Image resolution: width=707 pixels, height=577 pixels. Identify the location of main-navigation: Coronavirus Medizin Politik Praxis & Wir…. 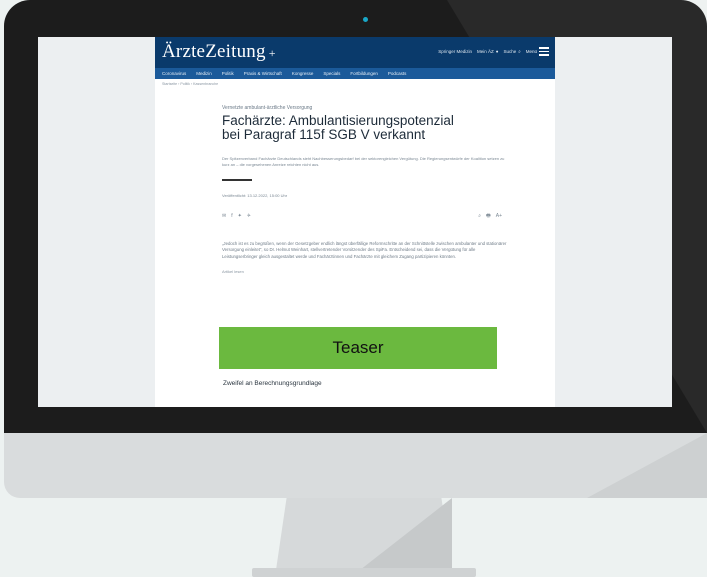
(355, 73).